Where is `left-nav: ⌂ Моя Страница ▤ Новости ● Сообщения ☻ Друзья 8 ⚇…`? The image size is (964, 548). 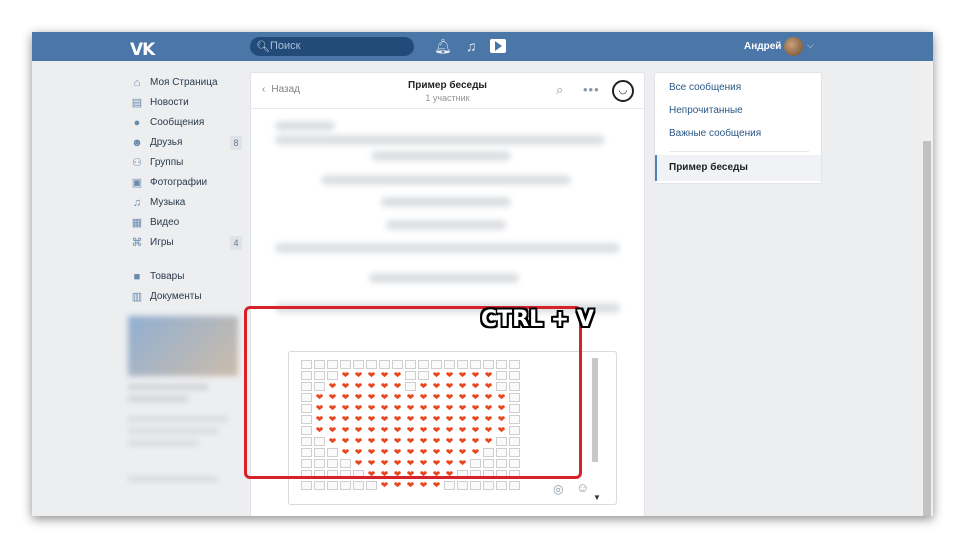 left-nav: ⌂ Моя Страница ▤ Новости ● Сообщения ☻ Друзья 8 ⚇… is located at coordinates (186, 191).